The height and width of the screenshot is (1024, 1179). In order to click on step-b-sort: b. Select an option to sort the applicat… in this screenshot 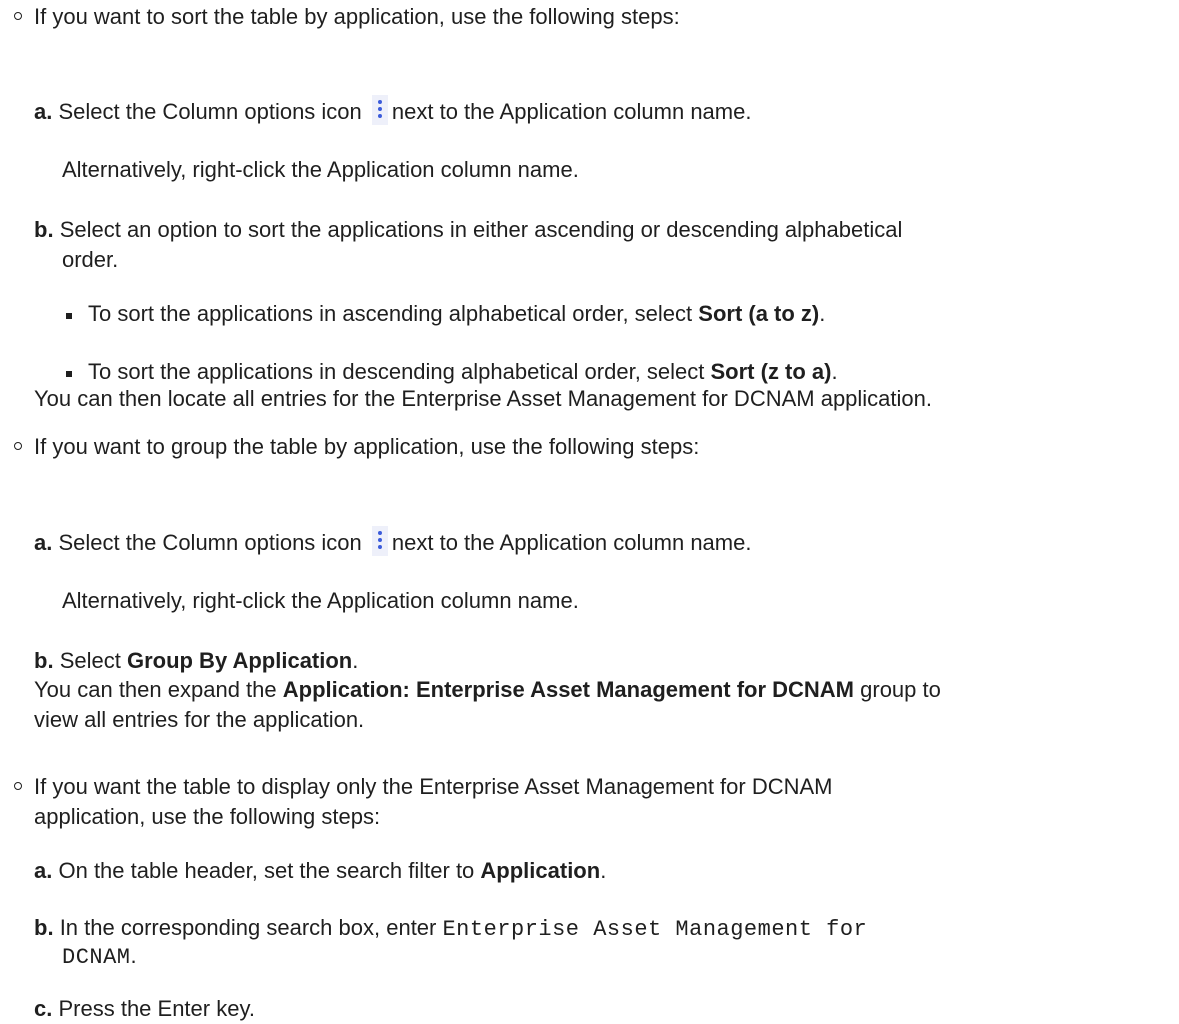, I will do `click(468, 230)`.